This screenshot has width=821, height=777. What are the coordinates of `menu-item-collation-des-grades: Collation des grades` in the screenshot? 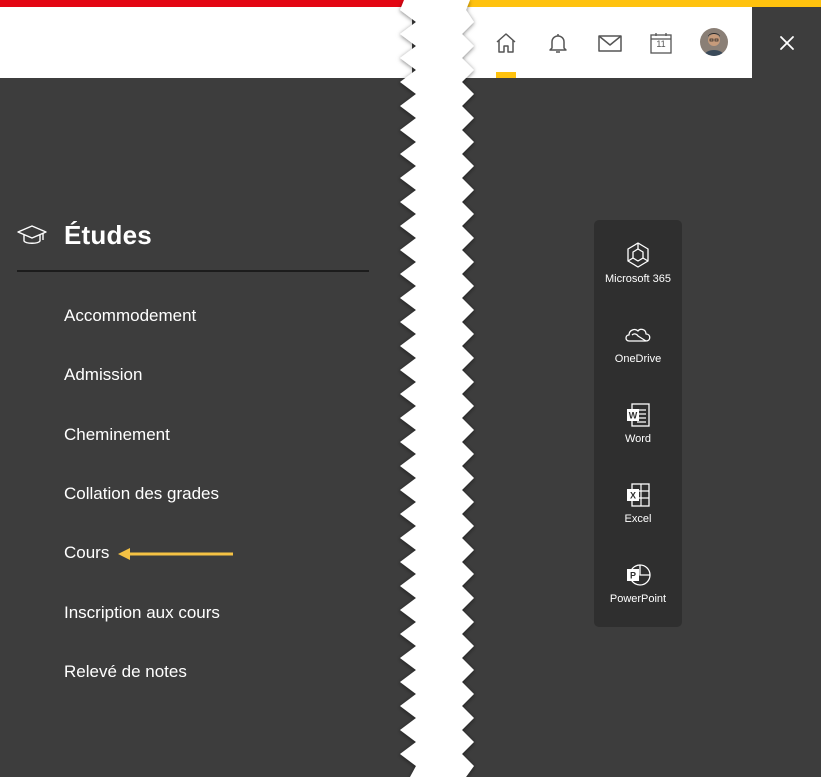 It's located at (141, 494).